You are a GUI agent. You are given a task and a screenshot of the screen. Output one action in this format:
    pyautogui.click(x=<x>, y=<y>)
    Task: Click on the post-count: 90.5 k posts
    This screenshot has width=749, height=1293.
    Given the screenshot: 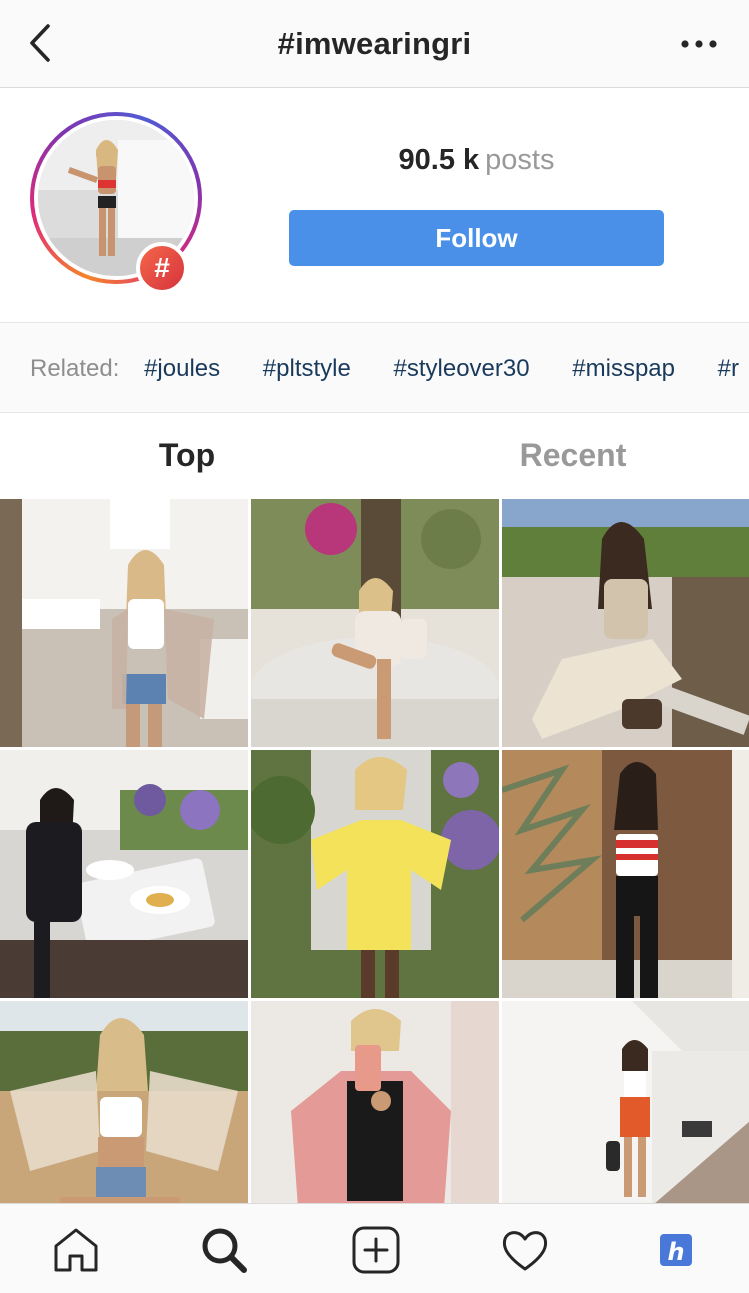 What is the action you would take?
    pyautogui.click(x=476, y=160)
    